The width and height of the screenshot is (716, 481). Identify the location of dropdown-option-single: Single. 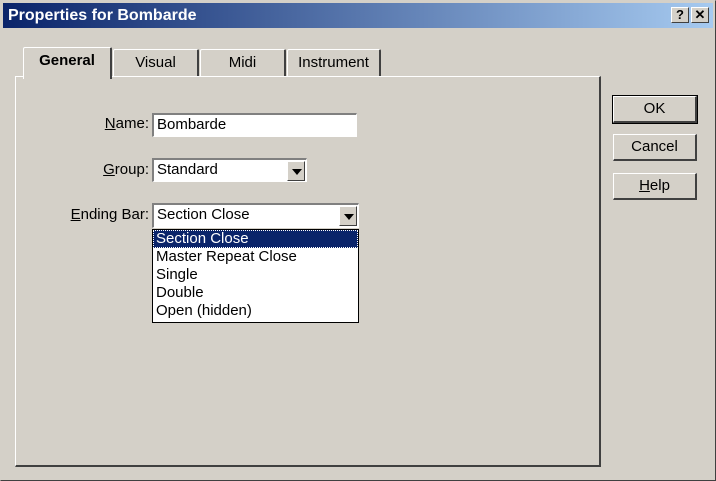
(255, 275).